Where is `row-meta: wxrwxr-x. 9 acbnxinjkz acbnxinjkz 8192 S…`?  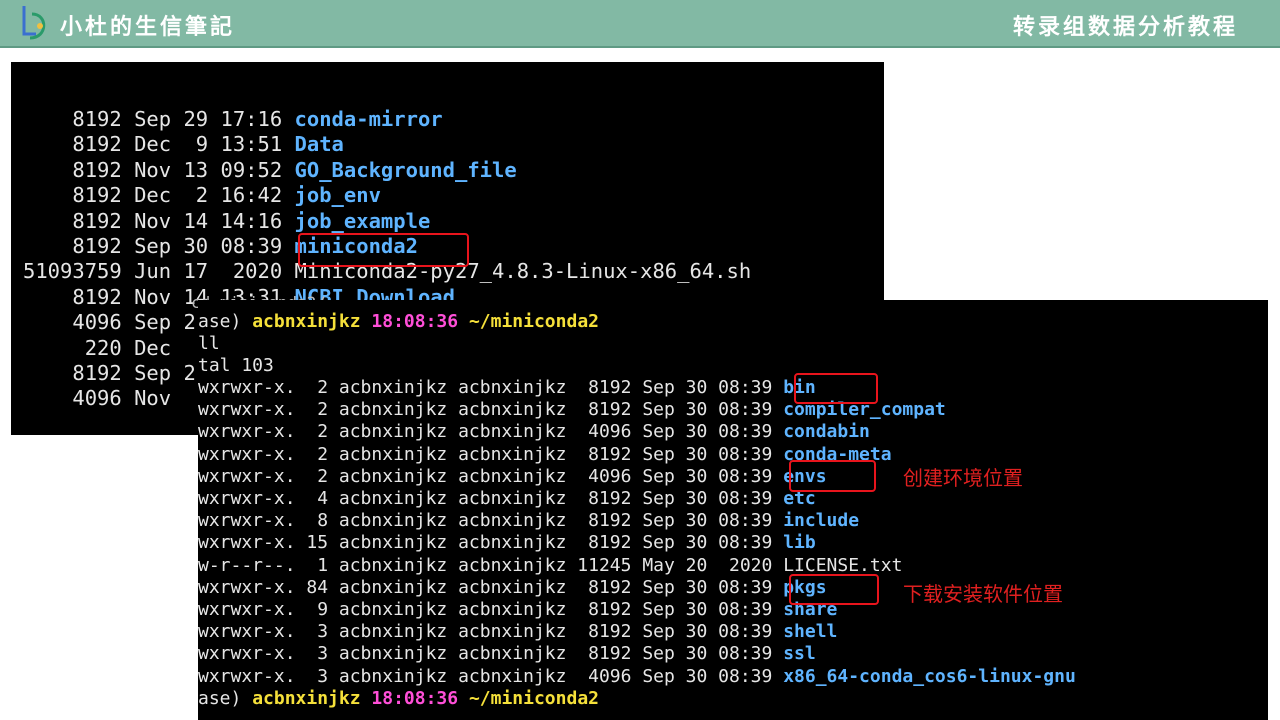
row-meta: wxrwxr-x. 9 acbnxinjkz acbnxinjkz 8192 S… is located at coordinates (491, 609).